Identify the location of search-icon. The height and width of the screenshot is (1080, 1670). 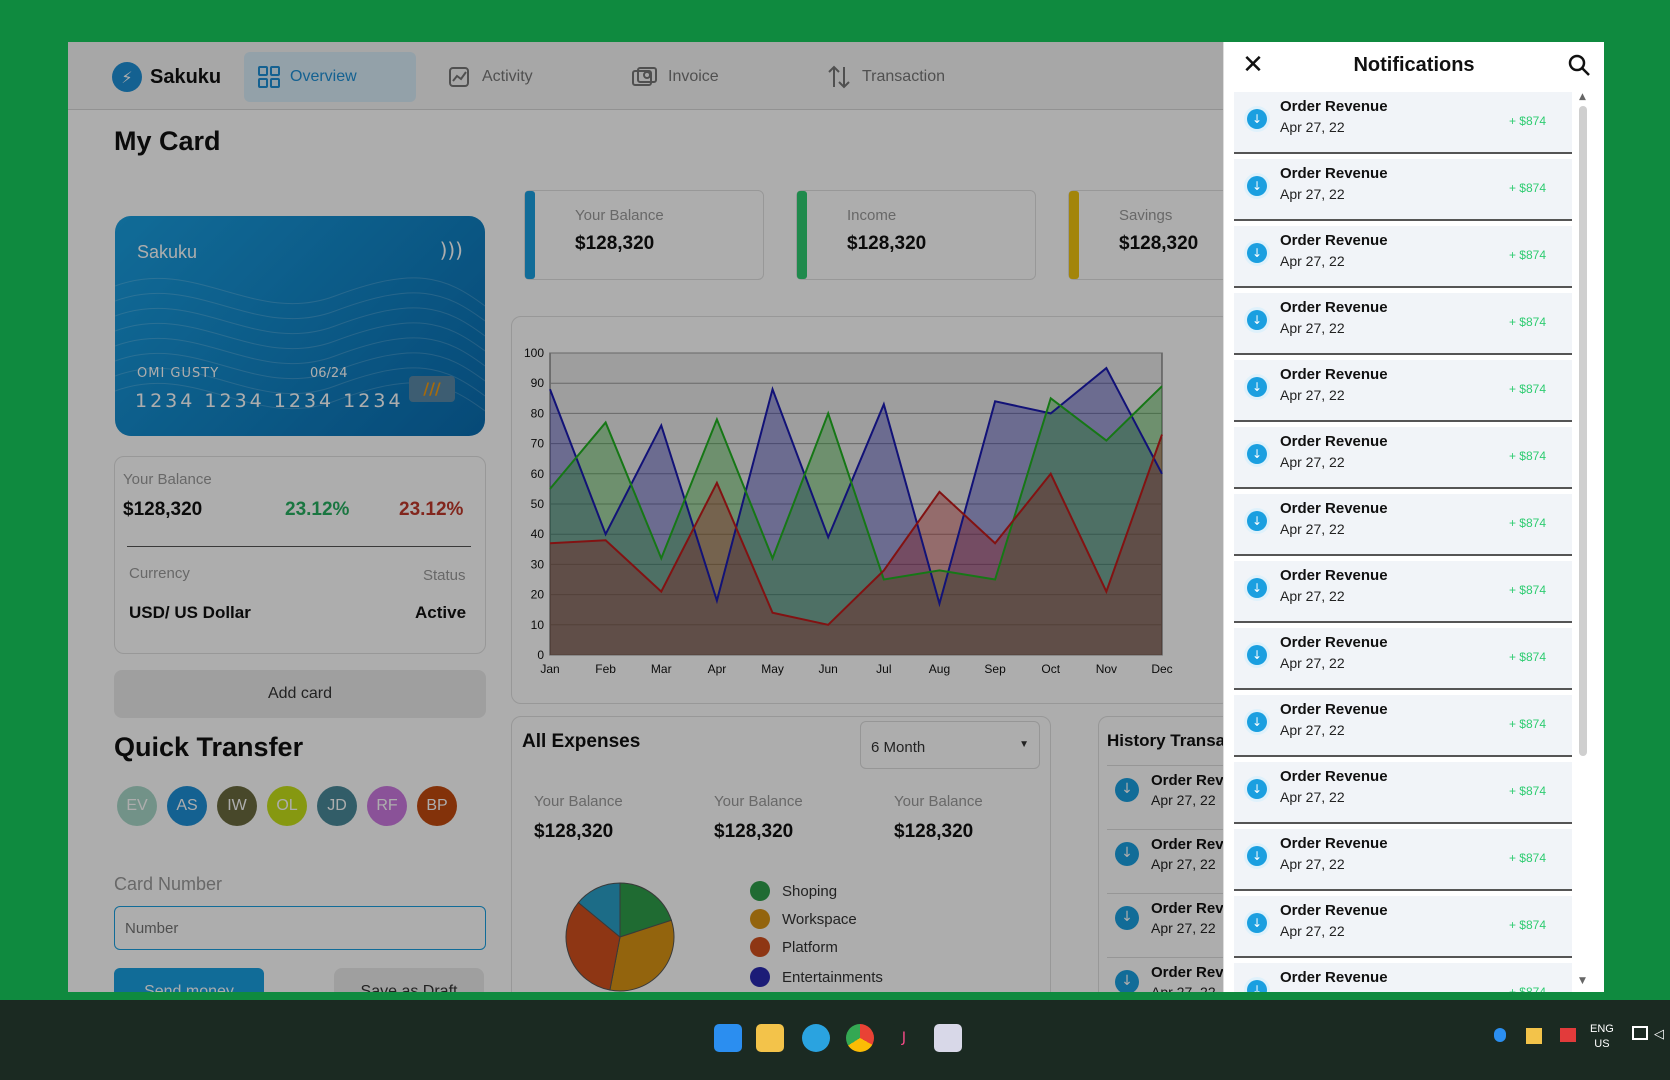
(1579, 65).